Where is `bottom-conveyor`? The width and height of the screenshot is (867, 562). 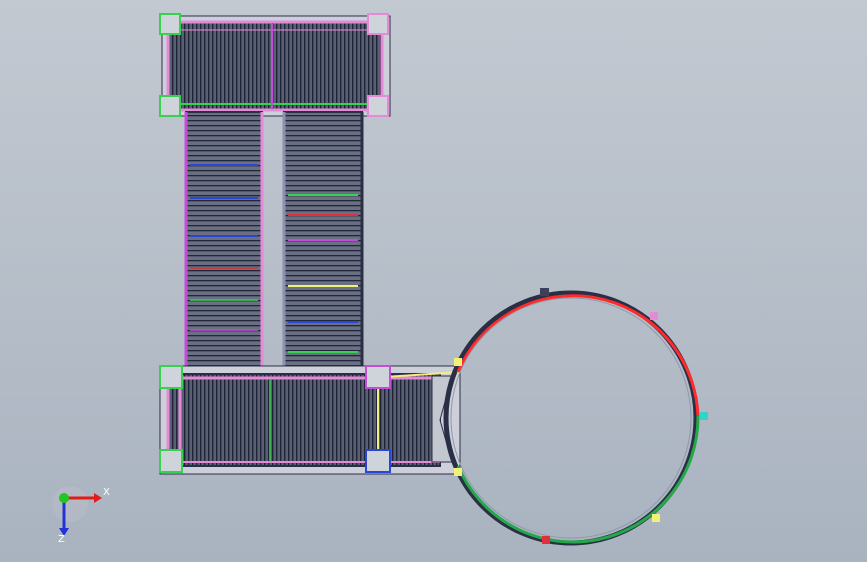 bottom-conveyor is located at coordinates (310, 420).